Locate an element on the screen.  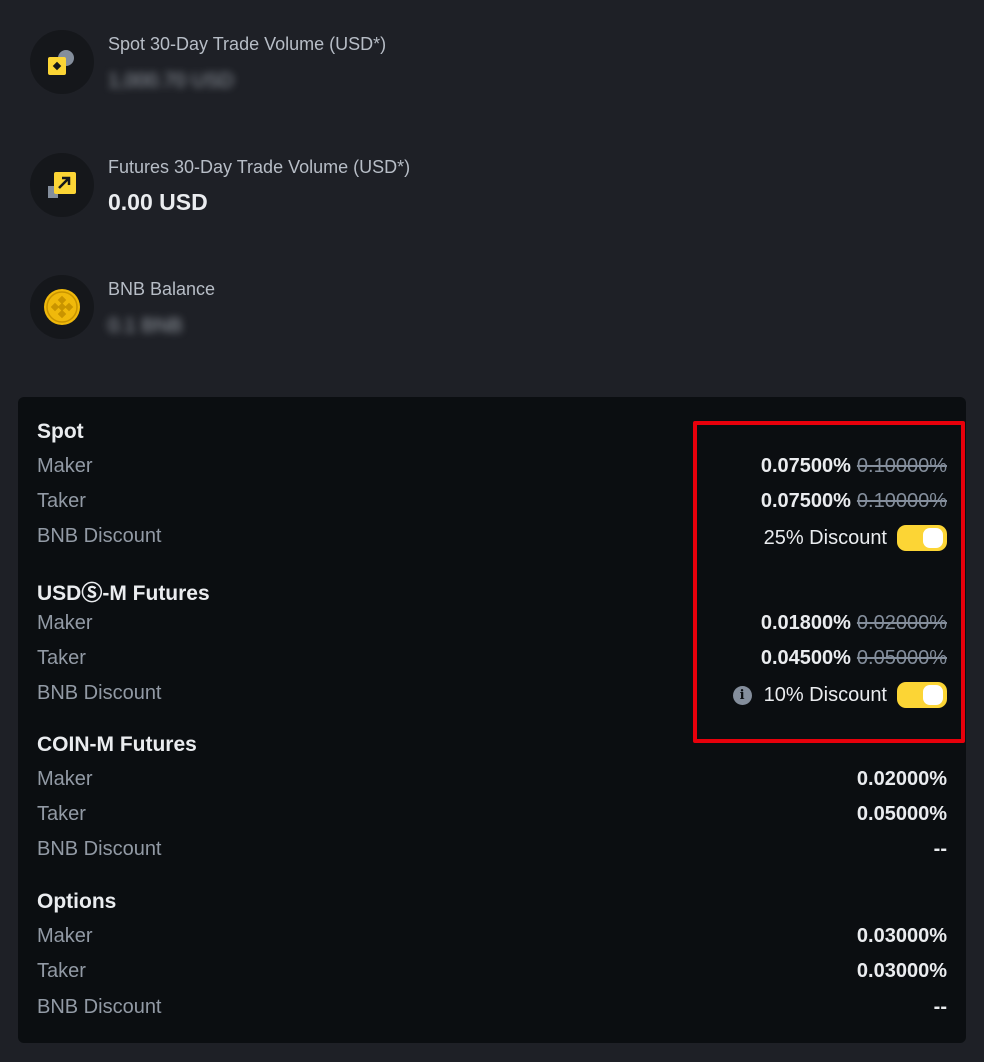
options-taker-row: Taker 0.03000% is located at coordinates (492, 972).